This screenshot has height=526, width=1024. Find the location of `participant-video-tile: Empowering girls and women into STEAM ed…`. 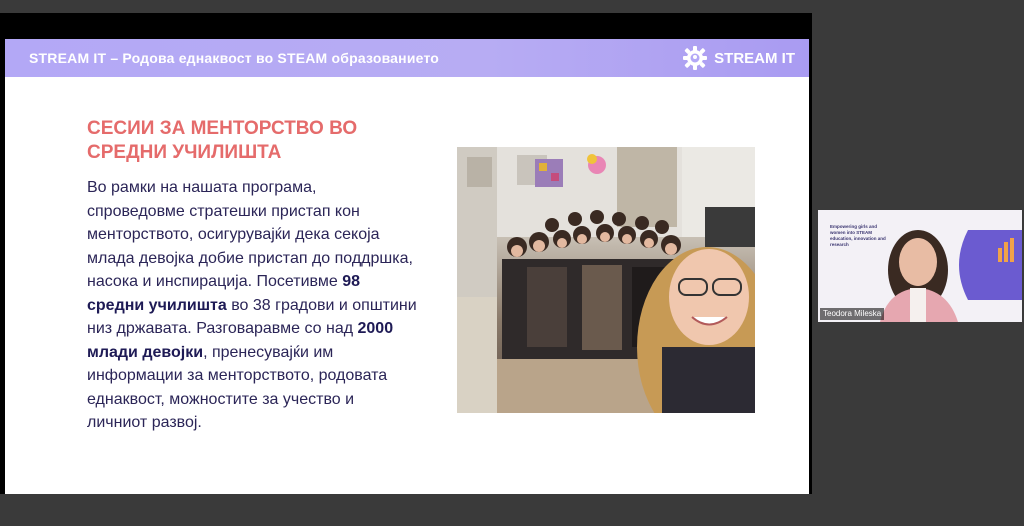

participant-video-tile: Empowering girls and women into STEAM ed… is located at coordinates (920, 266).